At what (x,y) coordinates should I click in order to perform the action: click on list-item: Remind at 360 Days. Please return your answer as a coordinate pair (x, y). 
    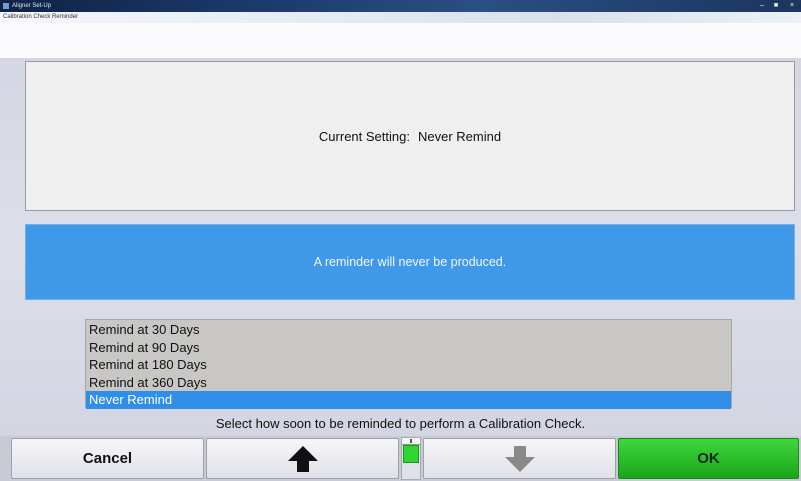
    Looking at the image, I should click on (408, 383).